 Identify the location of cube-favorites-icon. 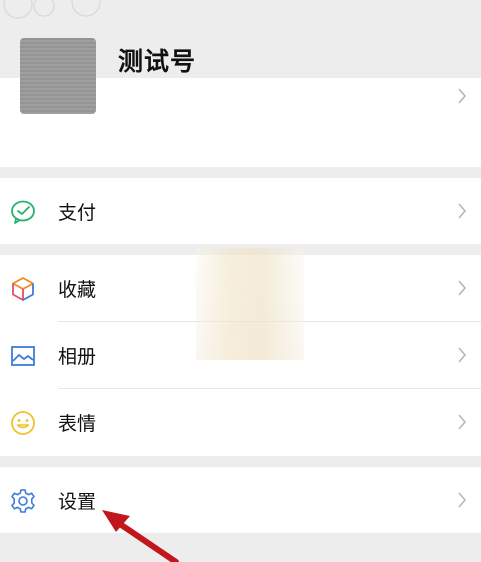
(23, 289).